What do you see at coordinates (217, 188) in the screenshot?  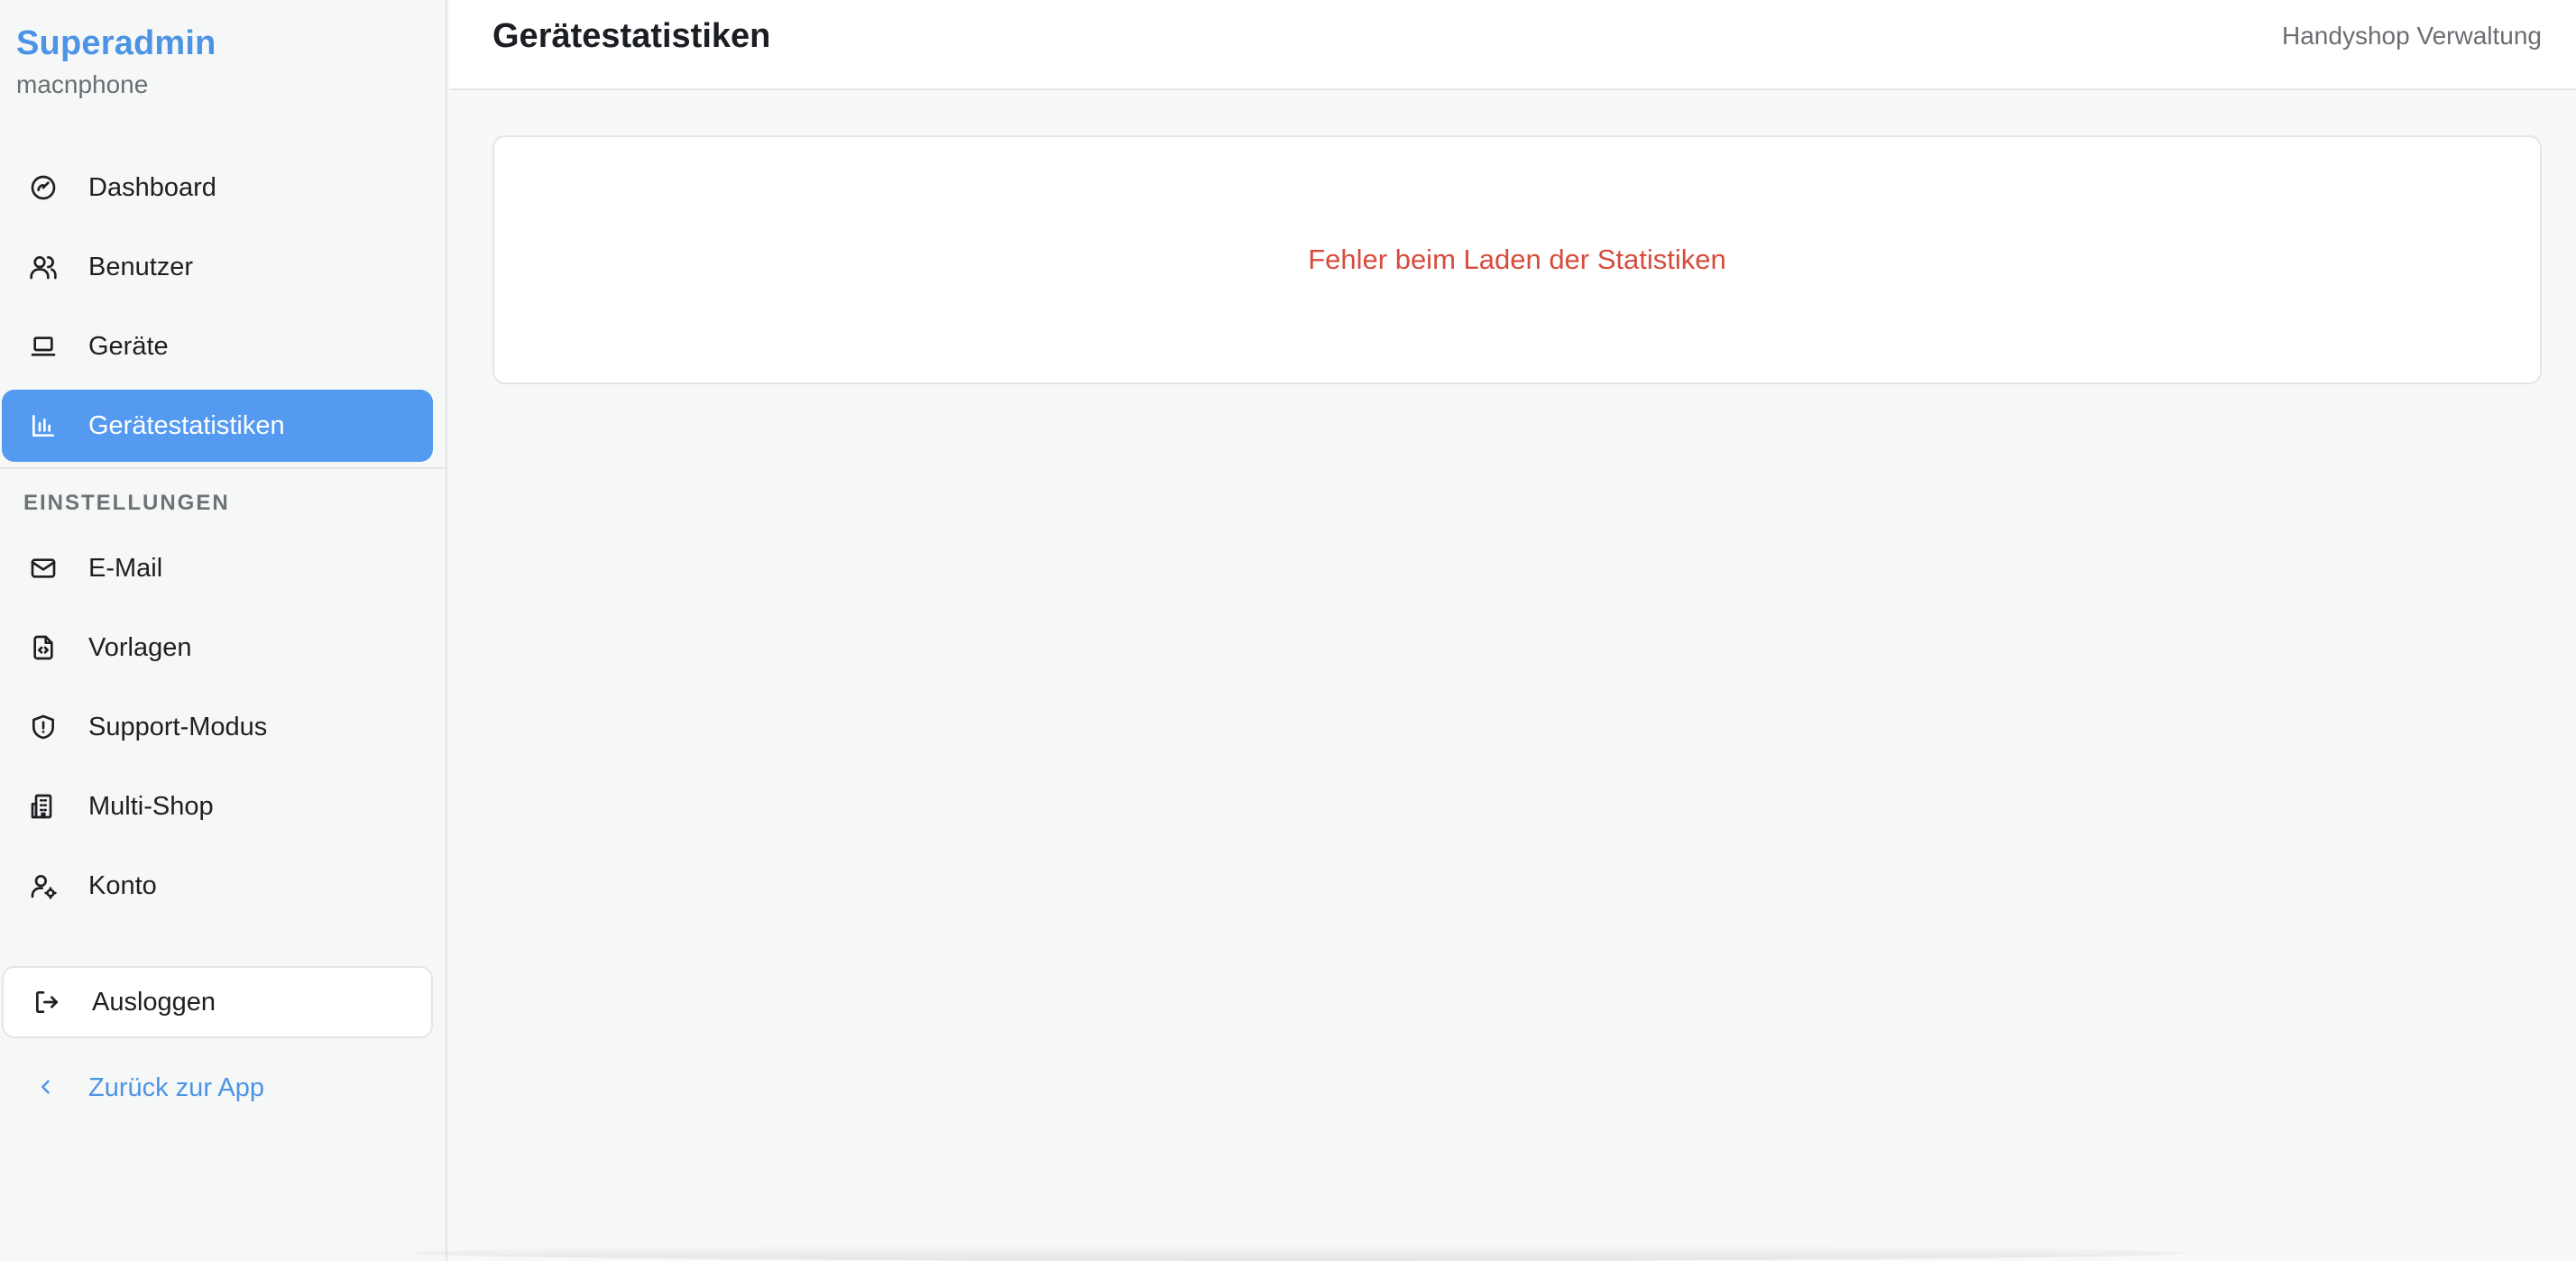 I see `sidebar-item-dashboard: Dashboard` at bounding box center [217, 188].